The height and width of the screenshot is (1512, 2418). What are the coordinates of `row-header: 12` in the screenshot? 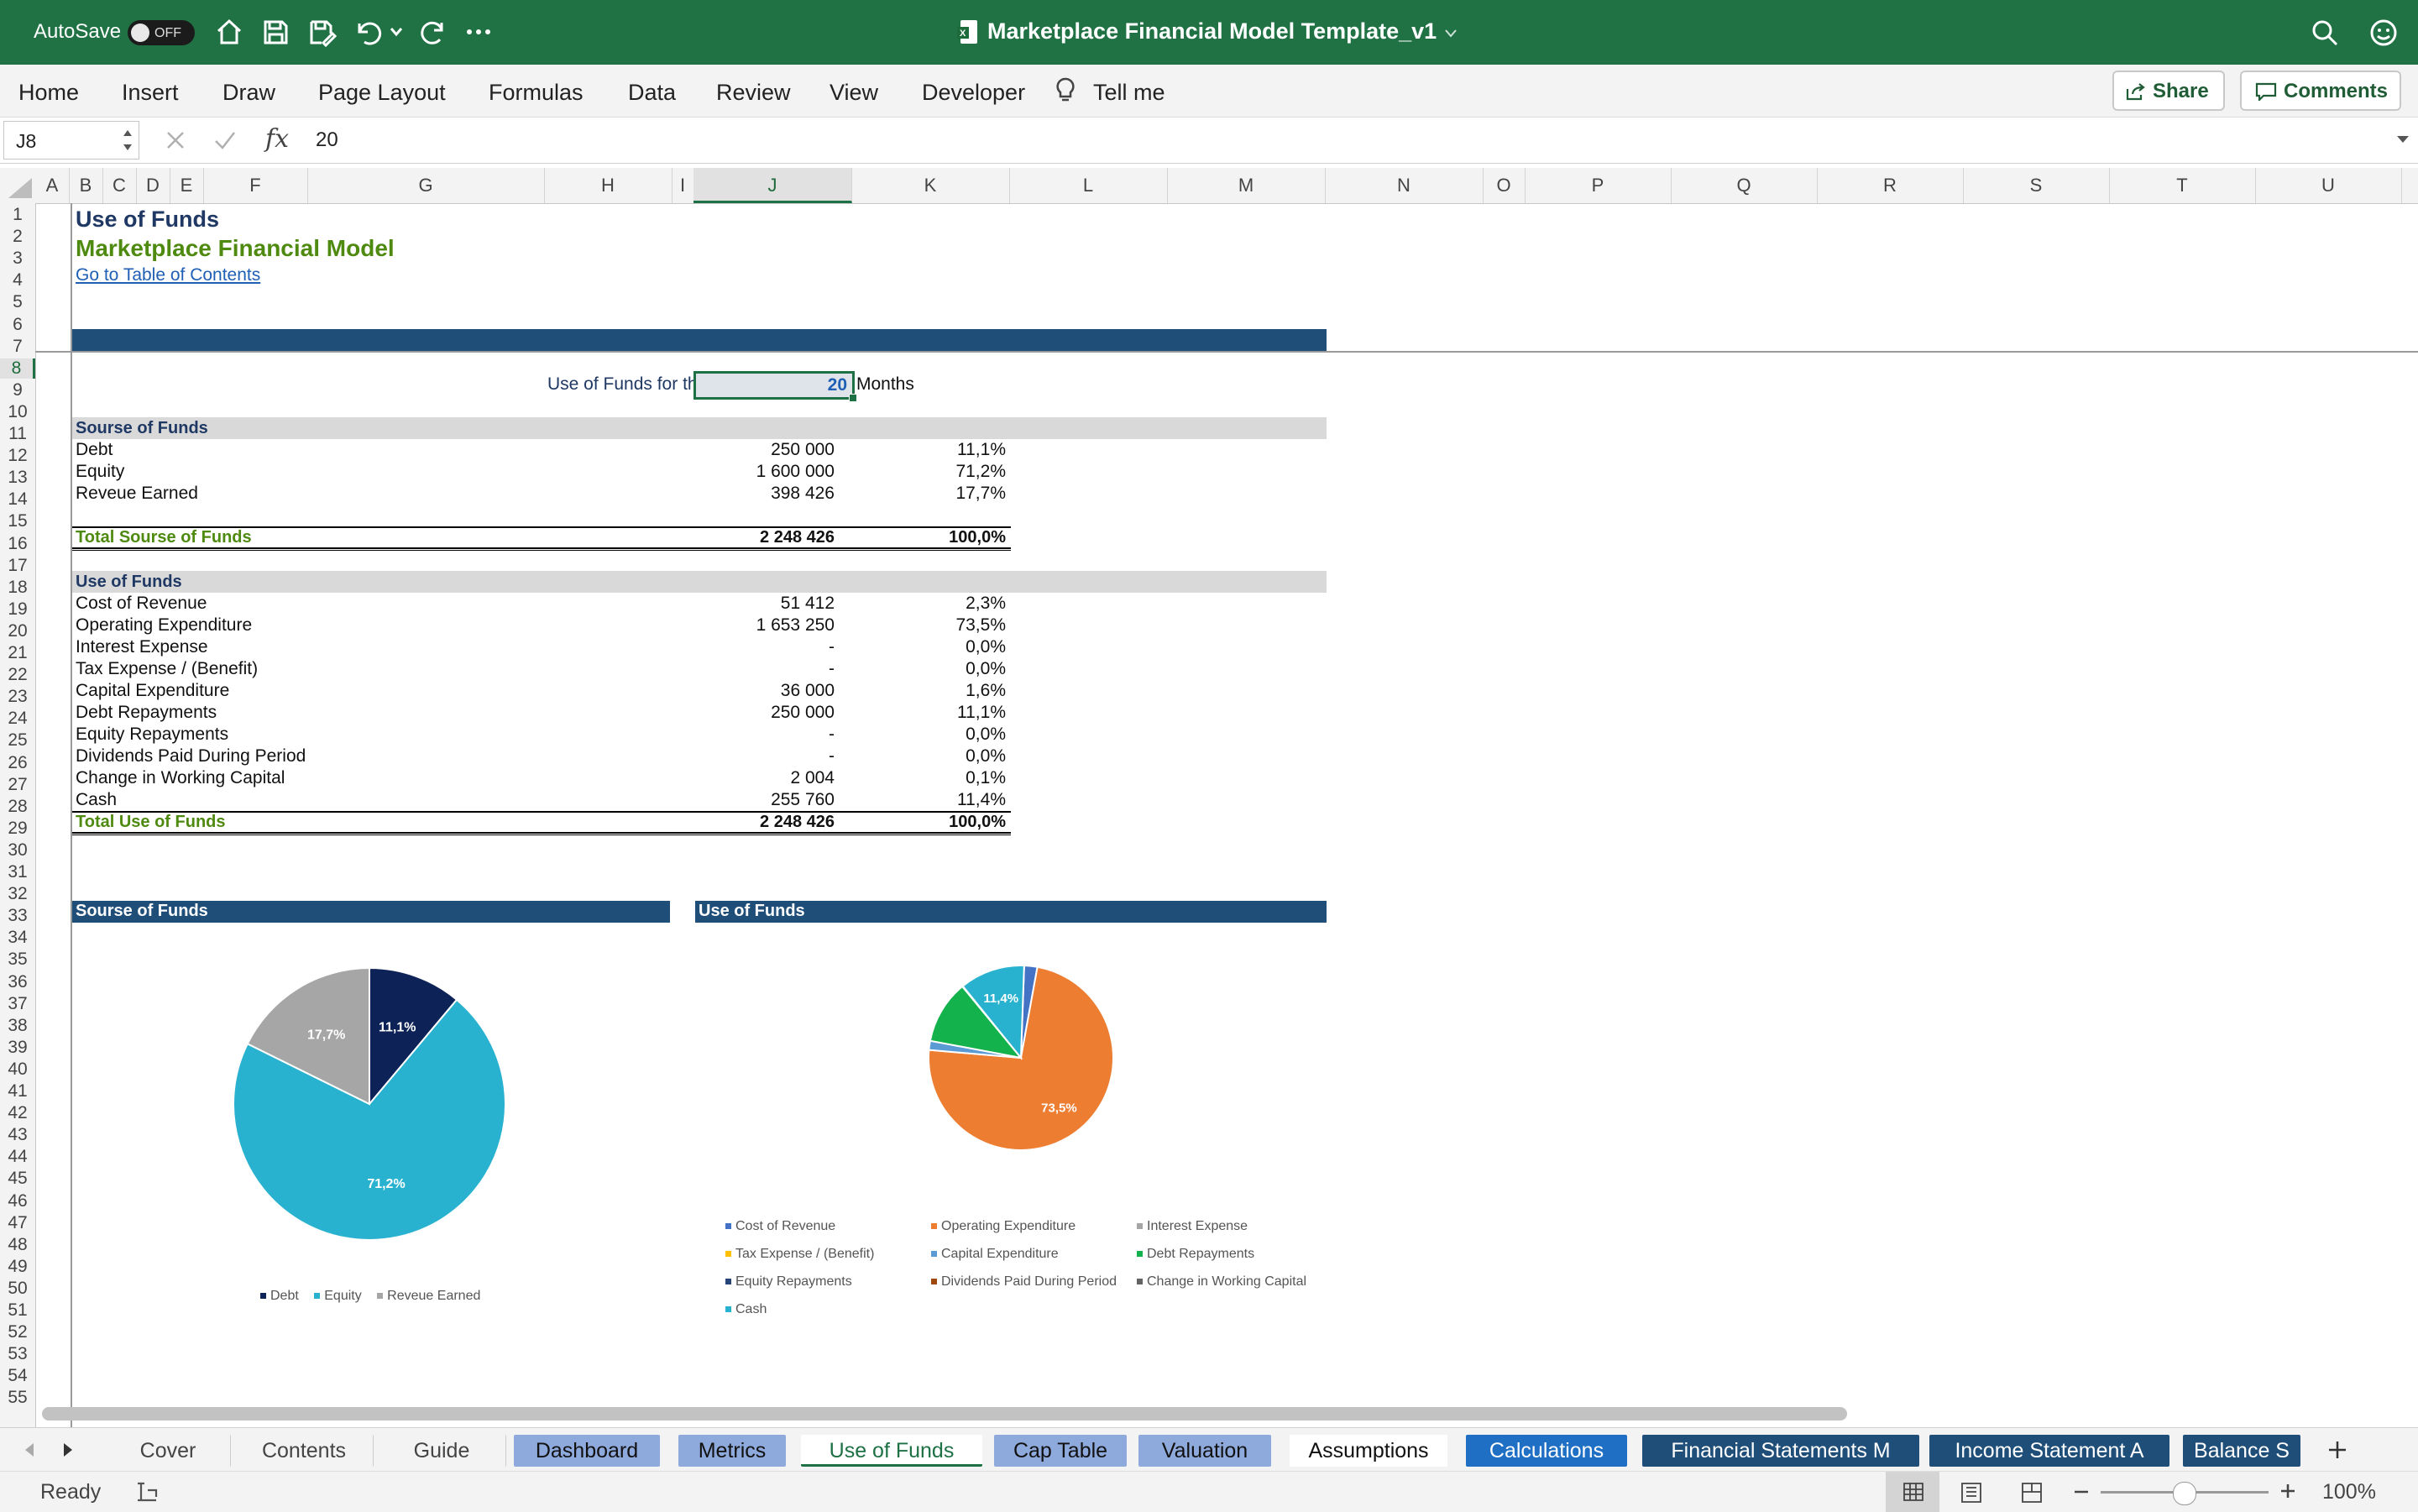 It's located at (17, 456).